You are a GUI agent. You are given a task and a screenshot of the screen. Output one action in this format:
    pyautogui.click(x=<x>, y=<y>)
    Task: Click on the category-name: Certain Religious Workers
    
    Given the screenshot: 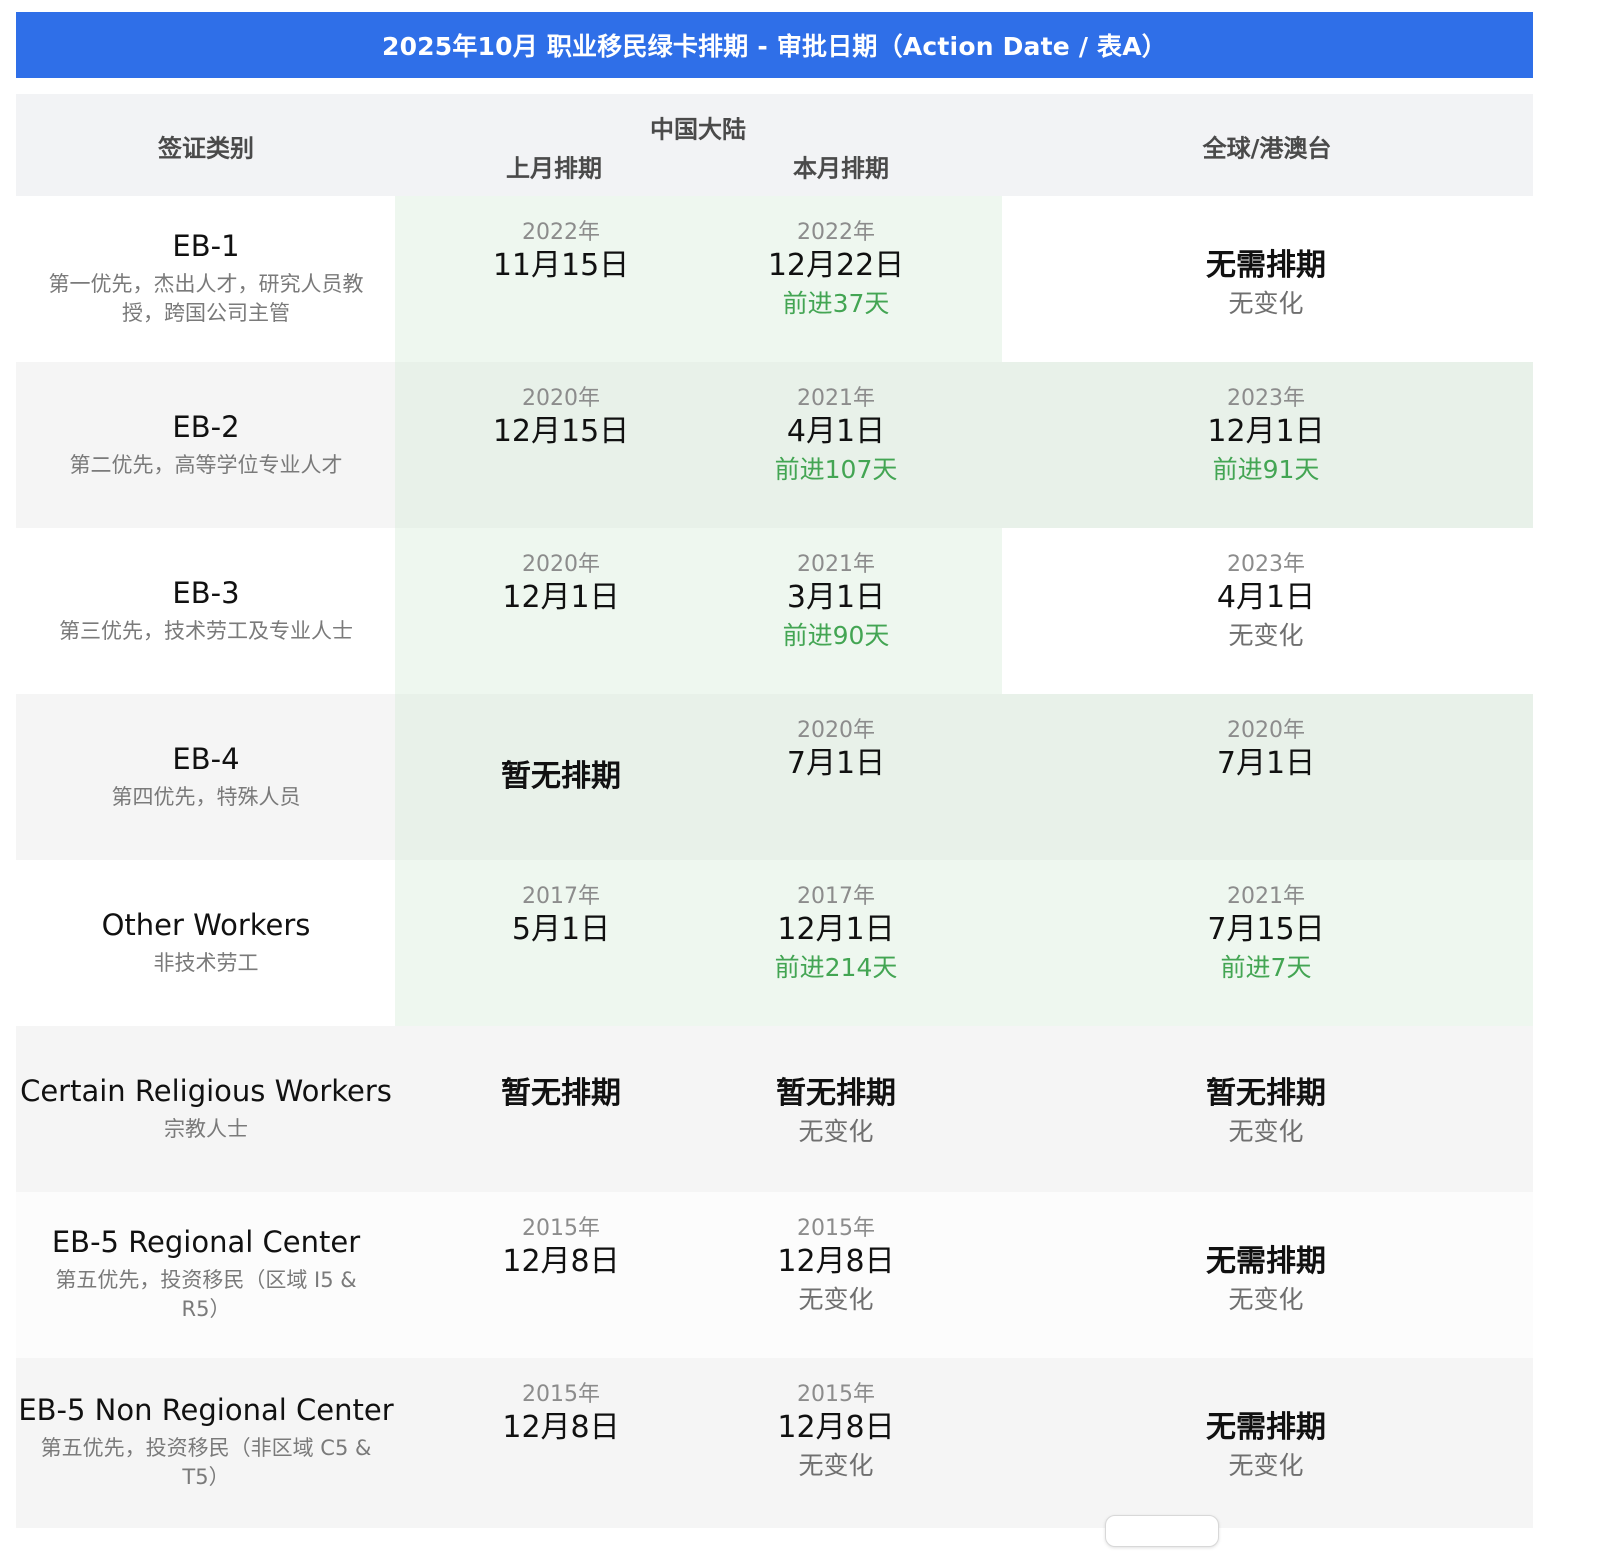 What is the action you would take?
    pyautogui.click(x=206, y=1090)
    